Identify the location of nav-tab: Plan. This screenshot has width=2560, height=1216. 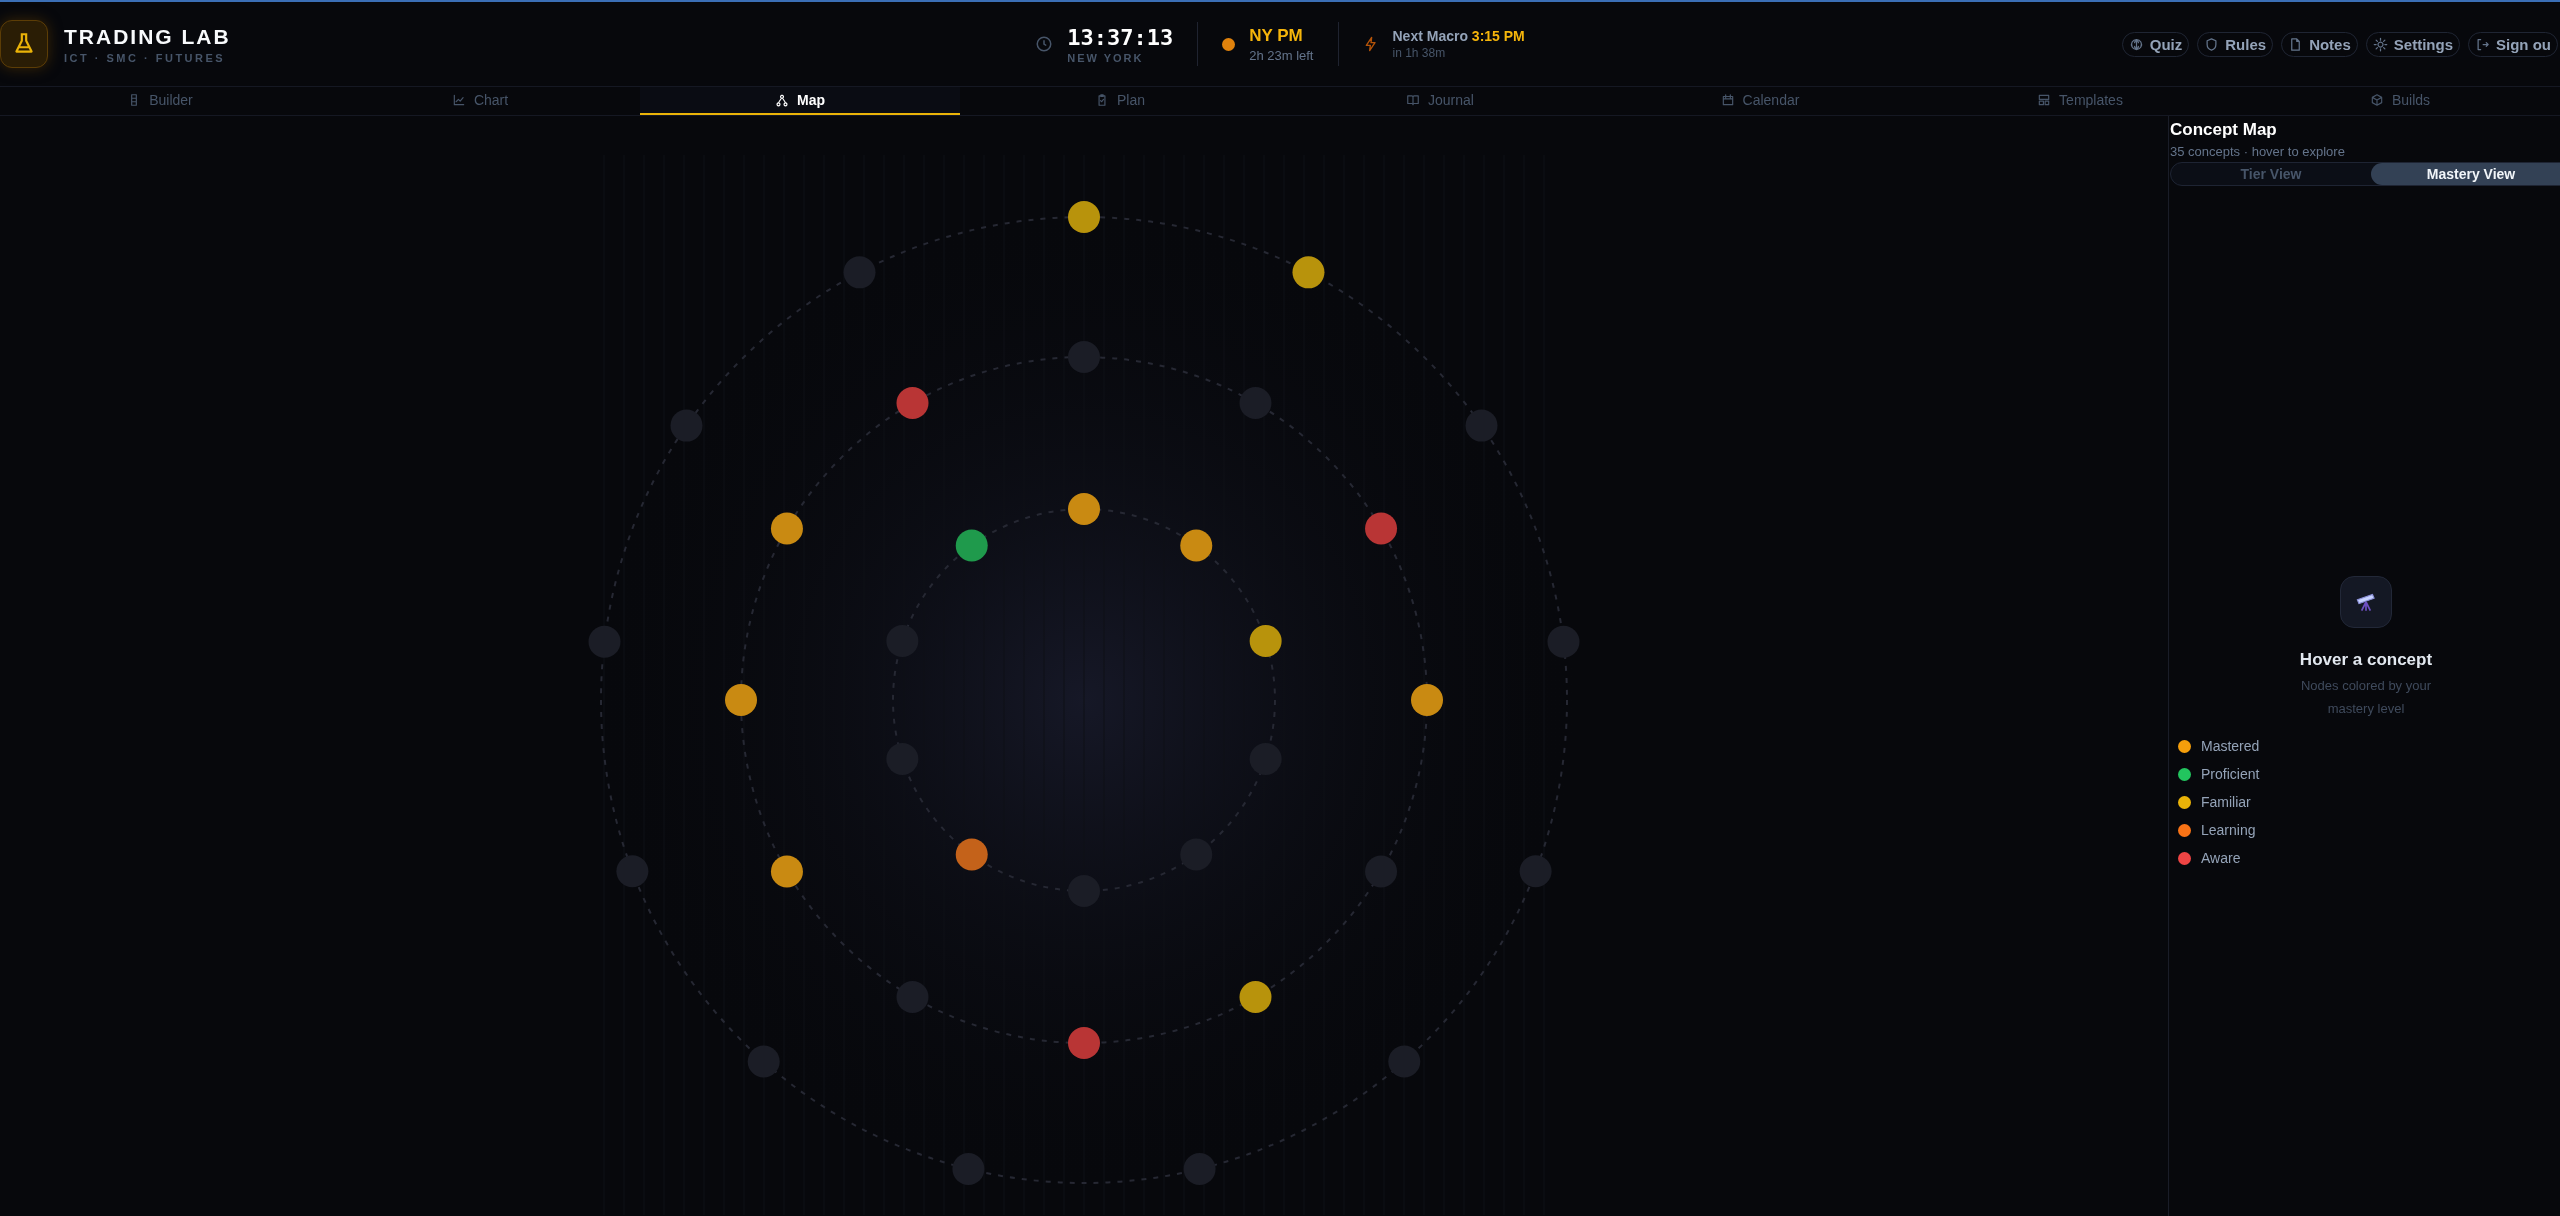
(1120, 101).